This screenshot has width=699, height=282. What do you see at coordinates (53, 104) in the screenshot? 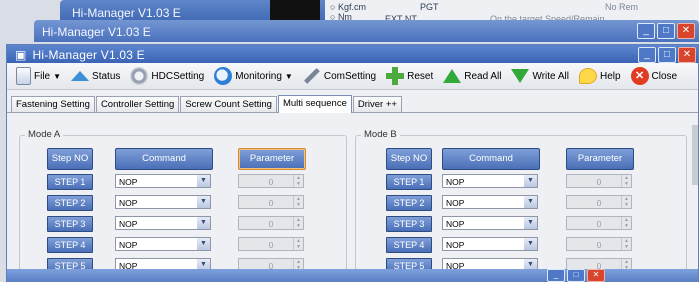
I see `tab-fastening-setting: Fastening Setting` at bounding box center [53, 104].